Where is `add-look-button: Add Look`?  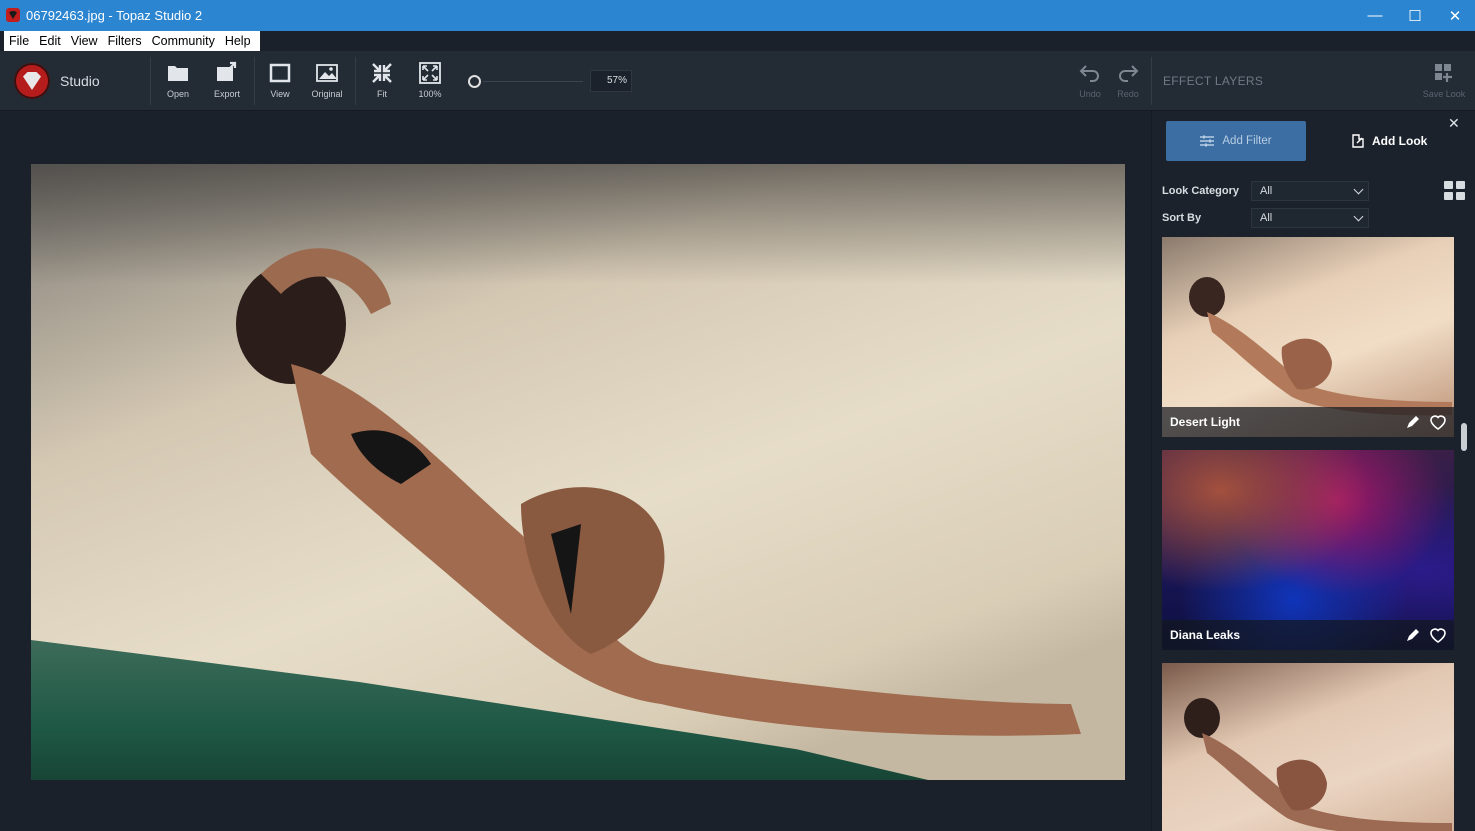 add-look-button: Add Look is located at coordinates (1397, 141).